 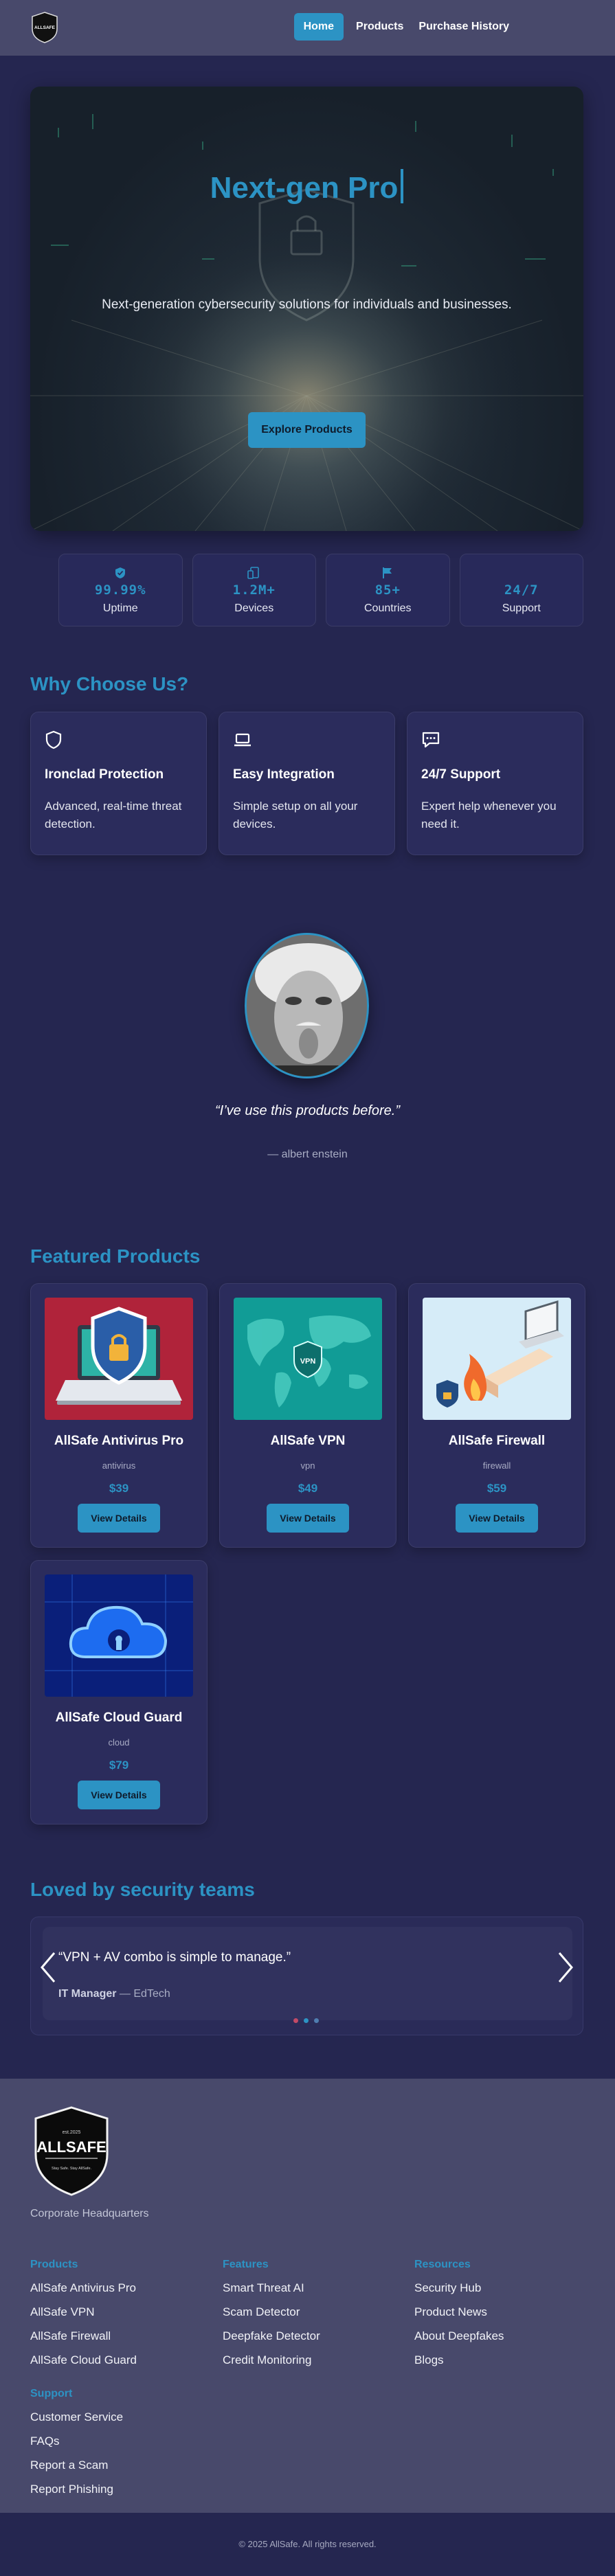 What do you see at coordinates (119, 1441) in the screenshot?
I see `product-name: AllSafe Antivirus Pro` at bounding box center [119, 1441].